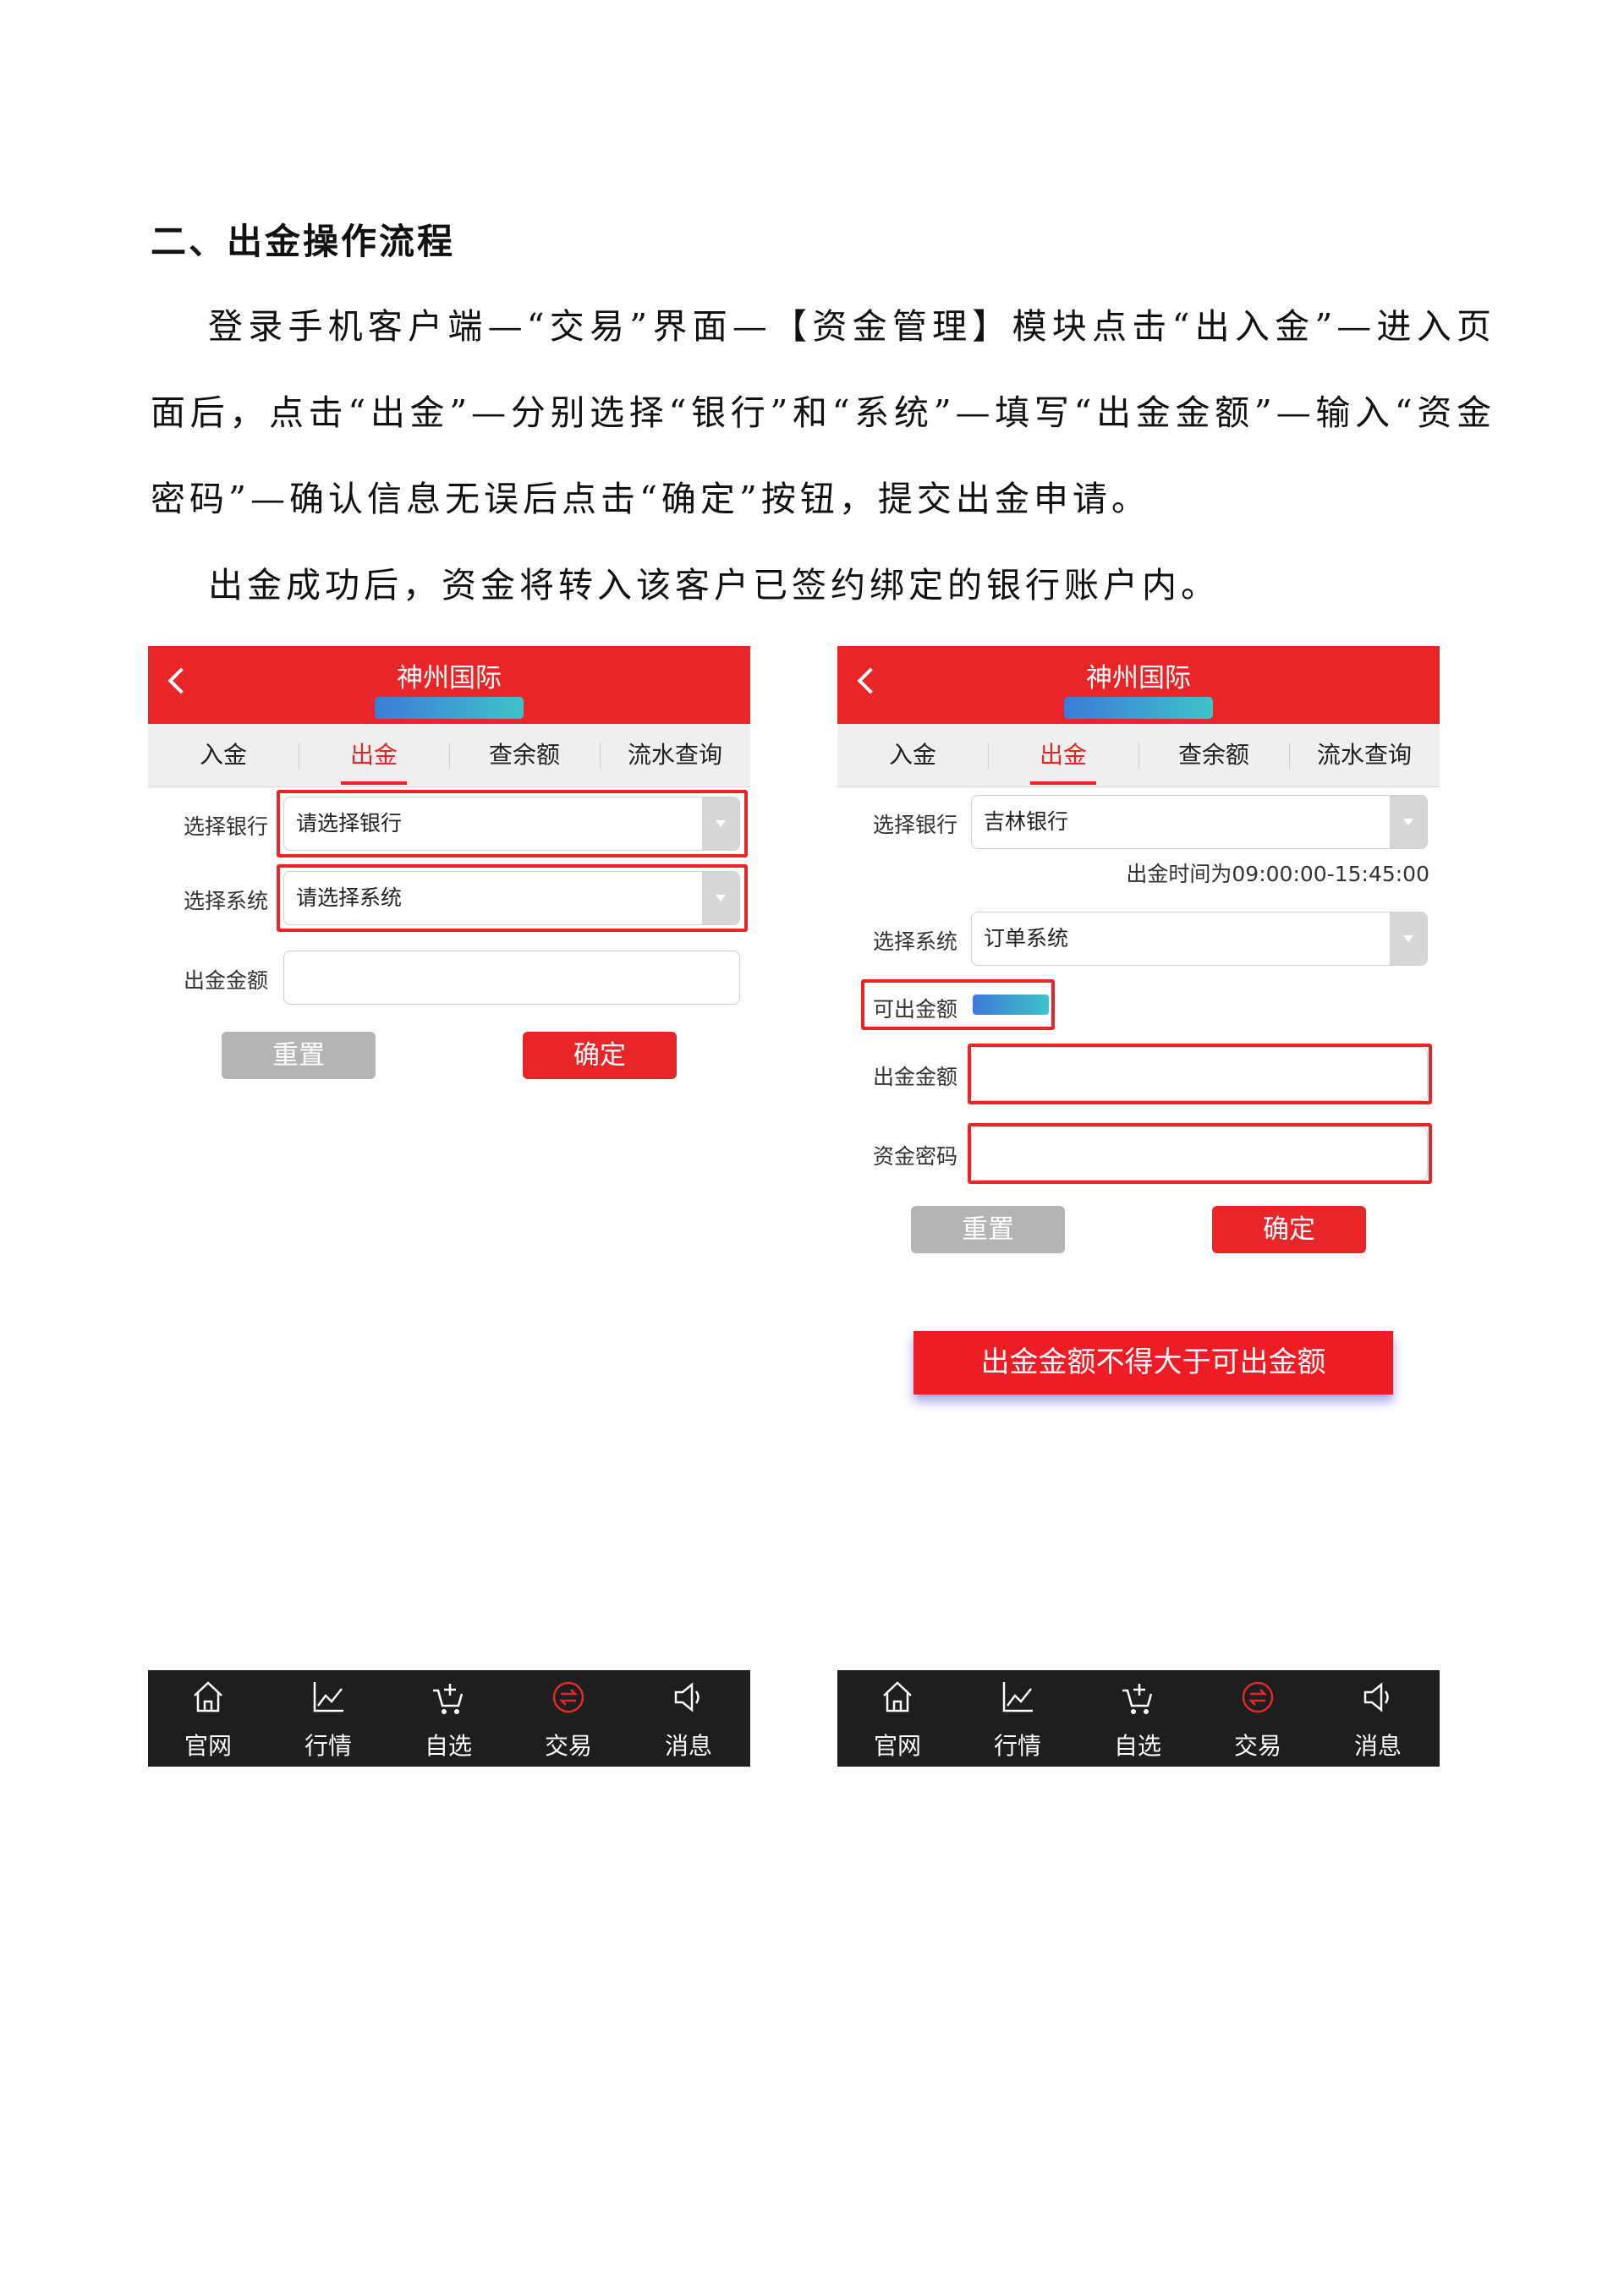 This screenshot has width=1624, height=2296. I want to click on amount-input, so click(512, 978).